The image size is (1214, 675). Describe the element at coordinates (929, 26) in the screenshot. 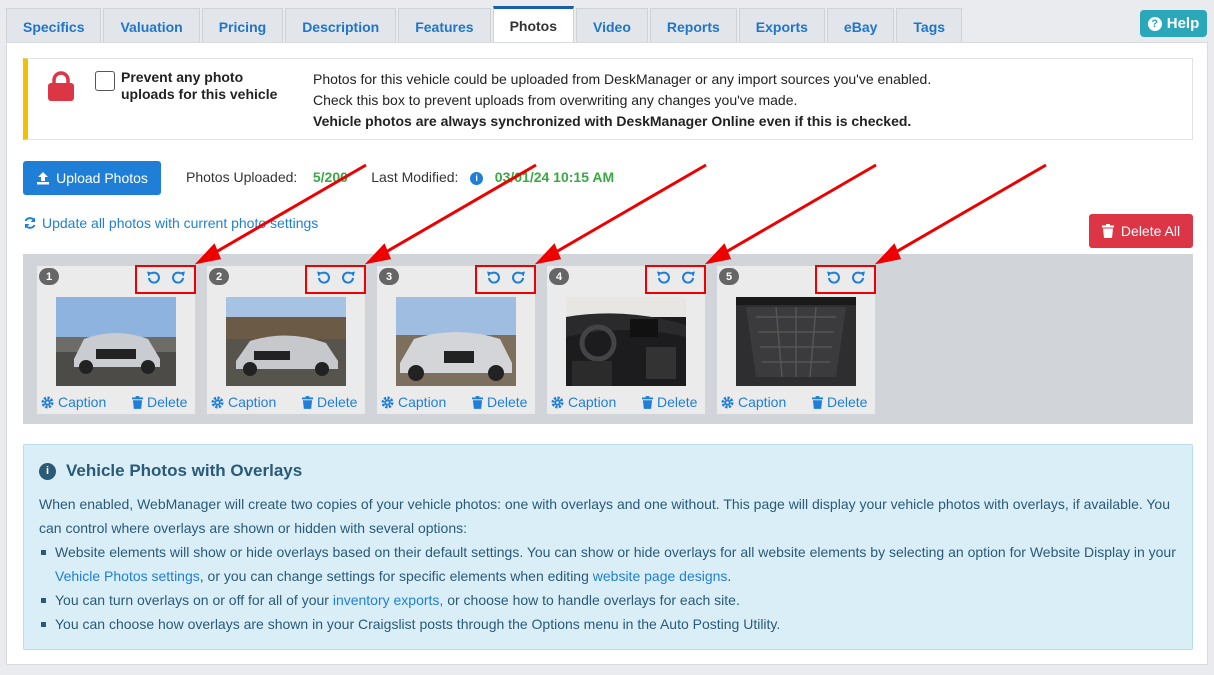

I see `tab-tags: Tags` at that location.